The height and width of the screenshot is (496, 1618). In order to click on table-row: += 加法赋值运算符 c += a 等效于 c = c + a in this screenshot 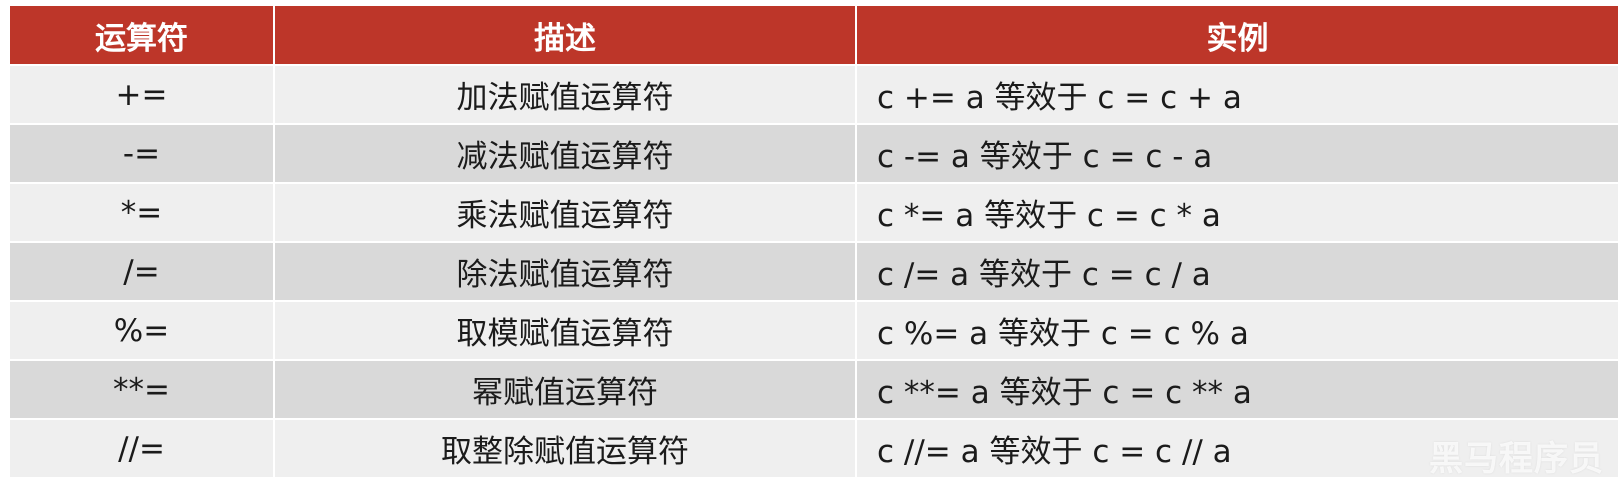, I will do `click(814, 95)`.